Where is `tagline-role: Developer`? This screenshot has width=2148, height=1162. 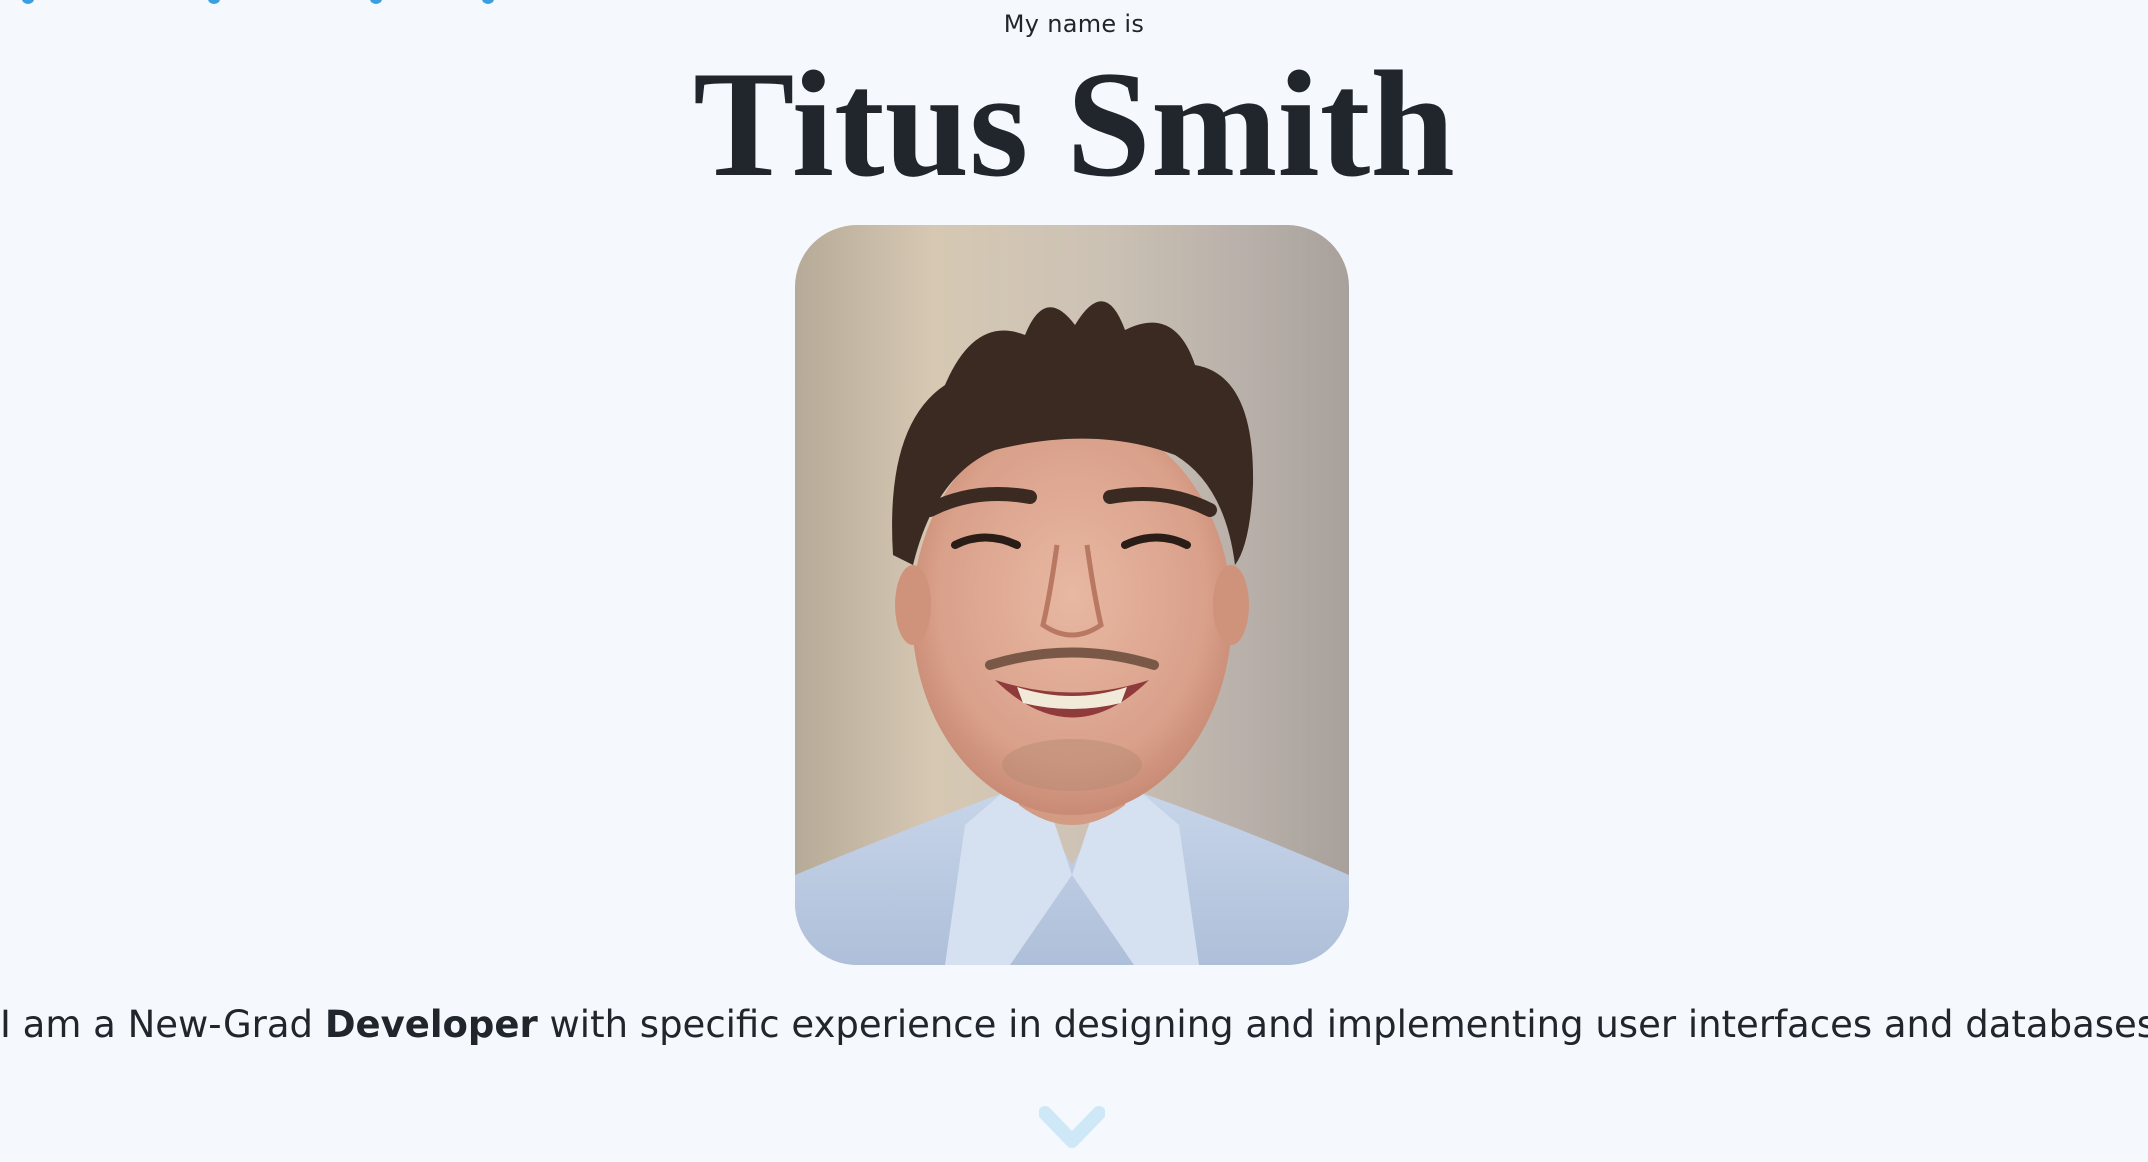
tagline-role: Developer is located at coordinates (431, 1024).